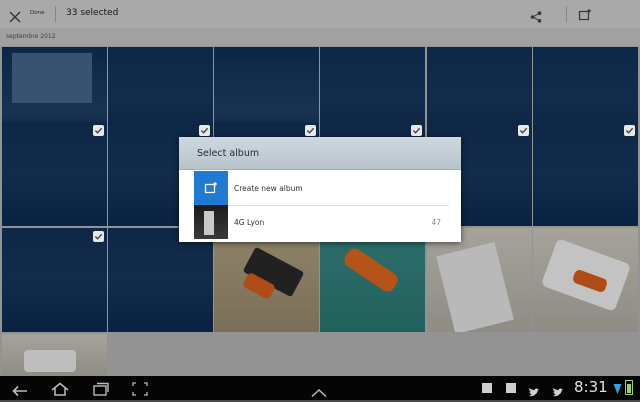 This screenshot has height=402, width=640. Describe the element at coordinates (487, 388) in the screenshot. I see `app-notification-icon` at that location.